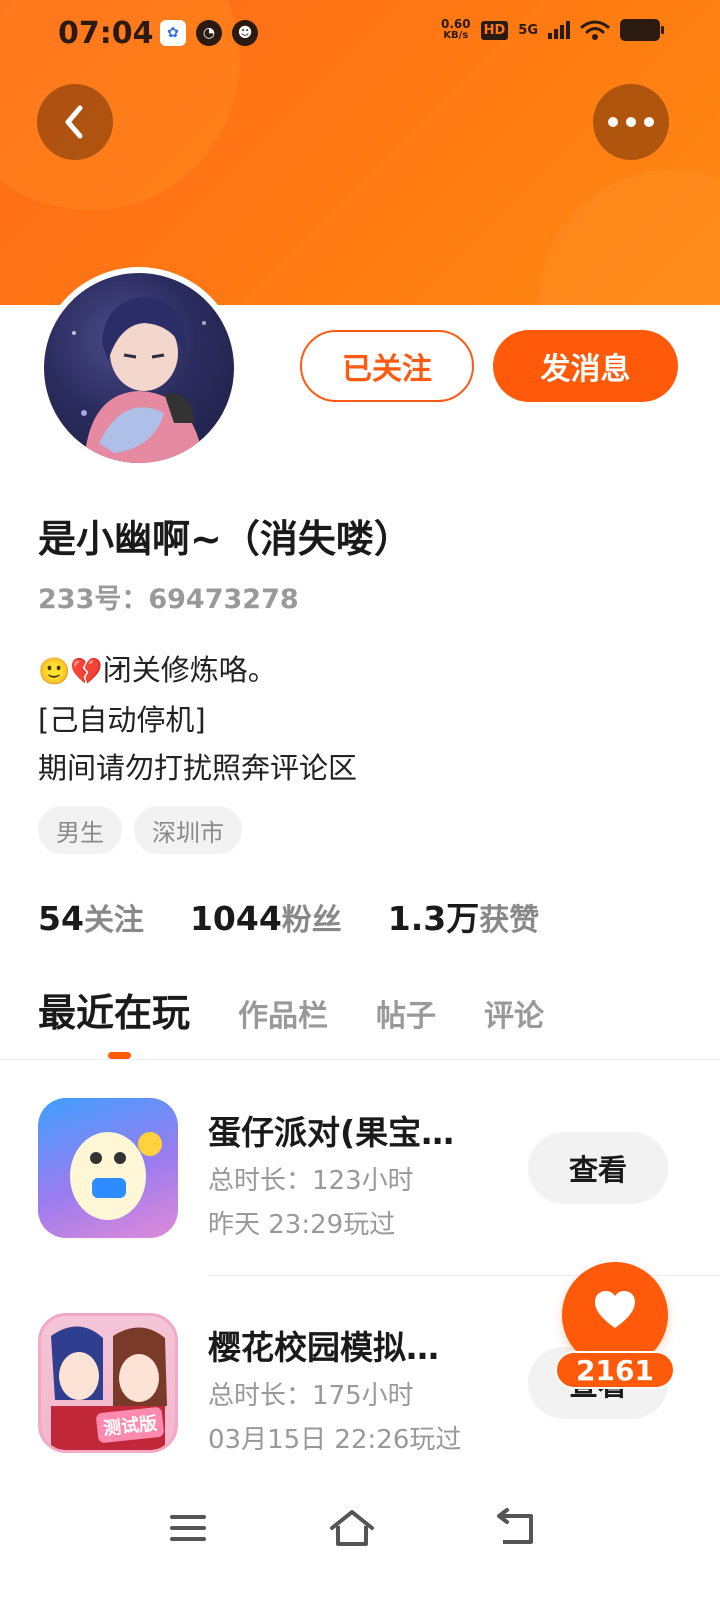 The image size is (720, 1600). I want to click on avatar, so click(139, 368).